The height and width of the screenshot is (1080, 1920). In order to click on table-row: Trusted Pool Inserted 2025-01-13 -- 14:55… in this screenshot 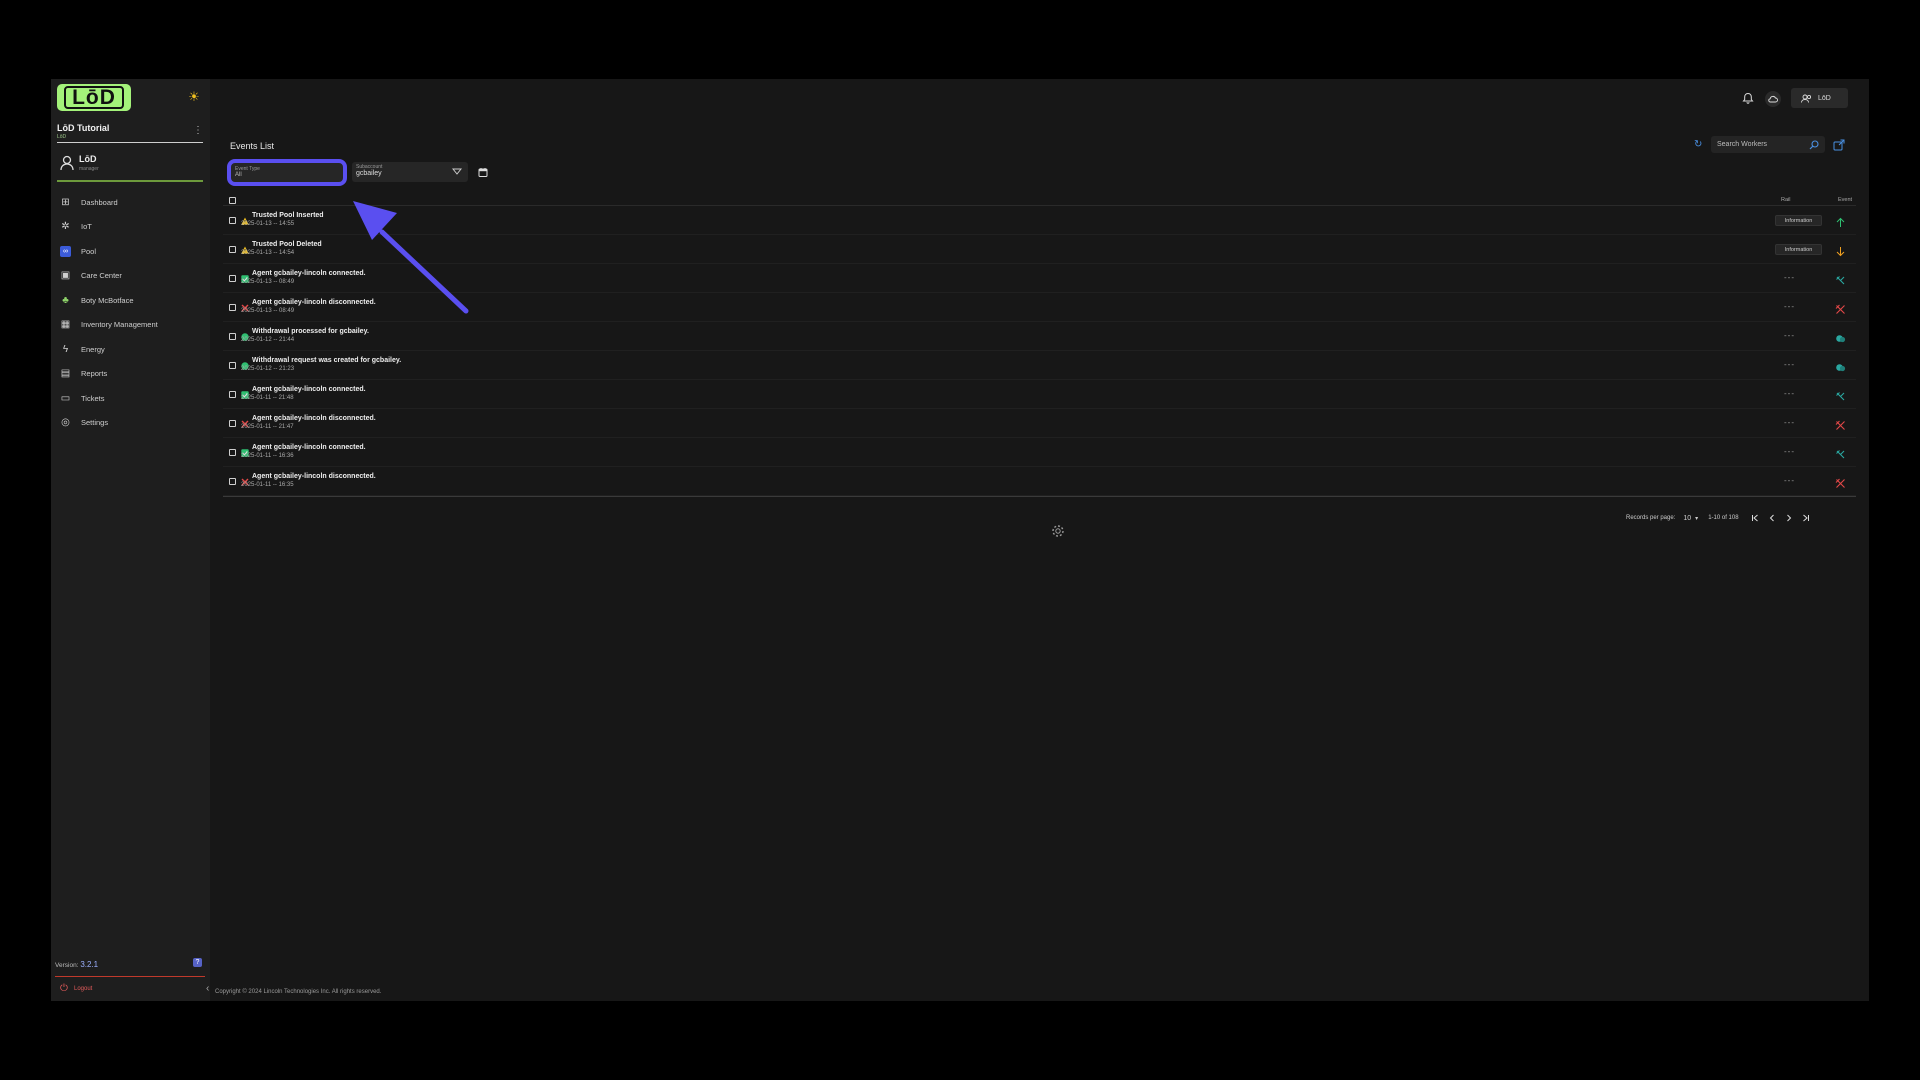, I will do `click(1039, 220)`.